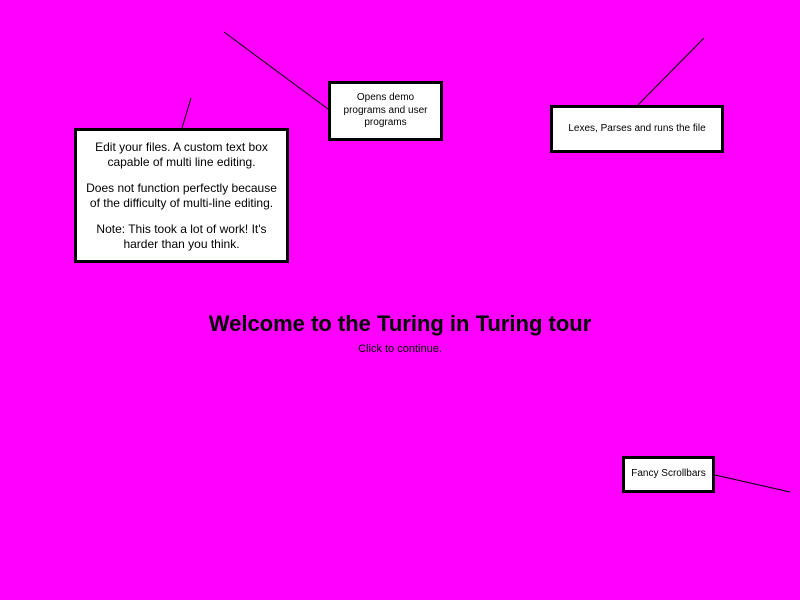 The width and height of the screenshot is (800, 600). What do you see at coordinates (186, 113) in the screenshot?
I see `editor-leader-line` at bounding box center [186, 113].